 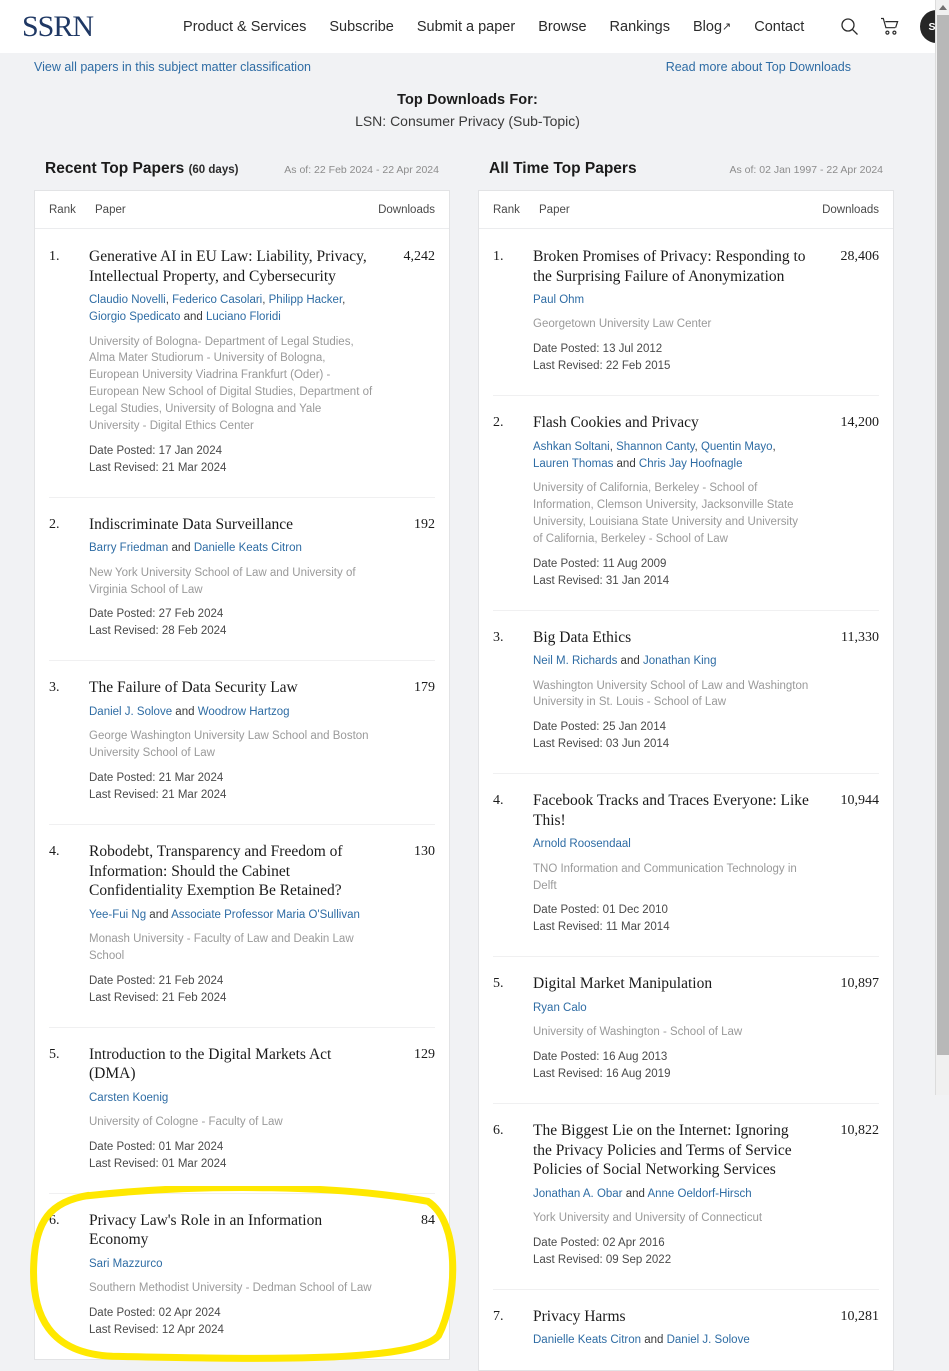 What do you see at coordinates (860, 1131) in the screenshot?
I see `download-count: 10,822` at bounding box center [860, 1131].